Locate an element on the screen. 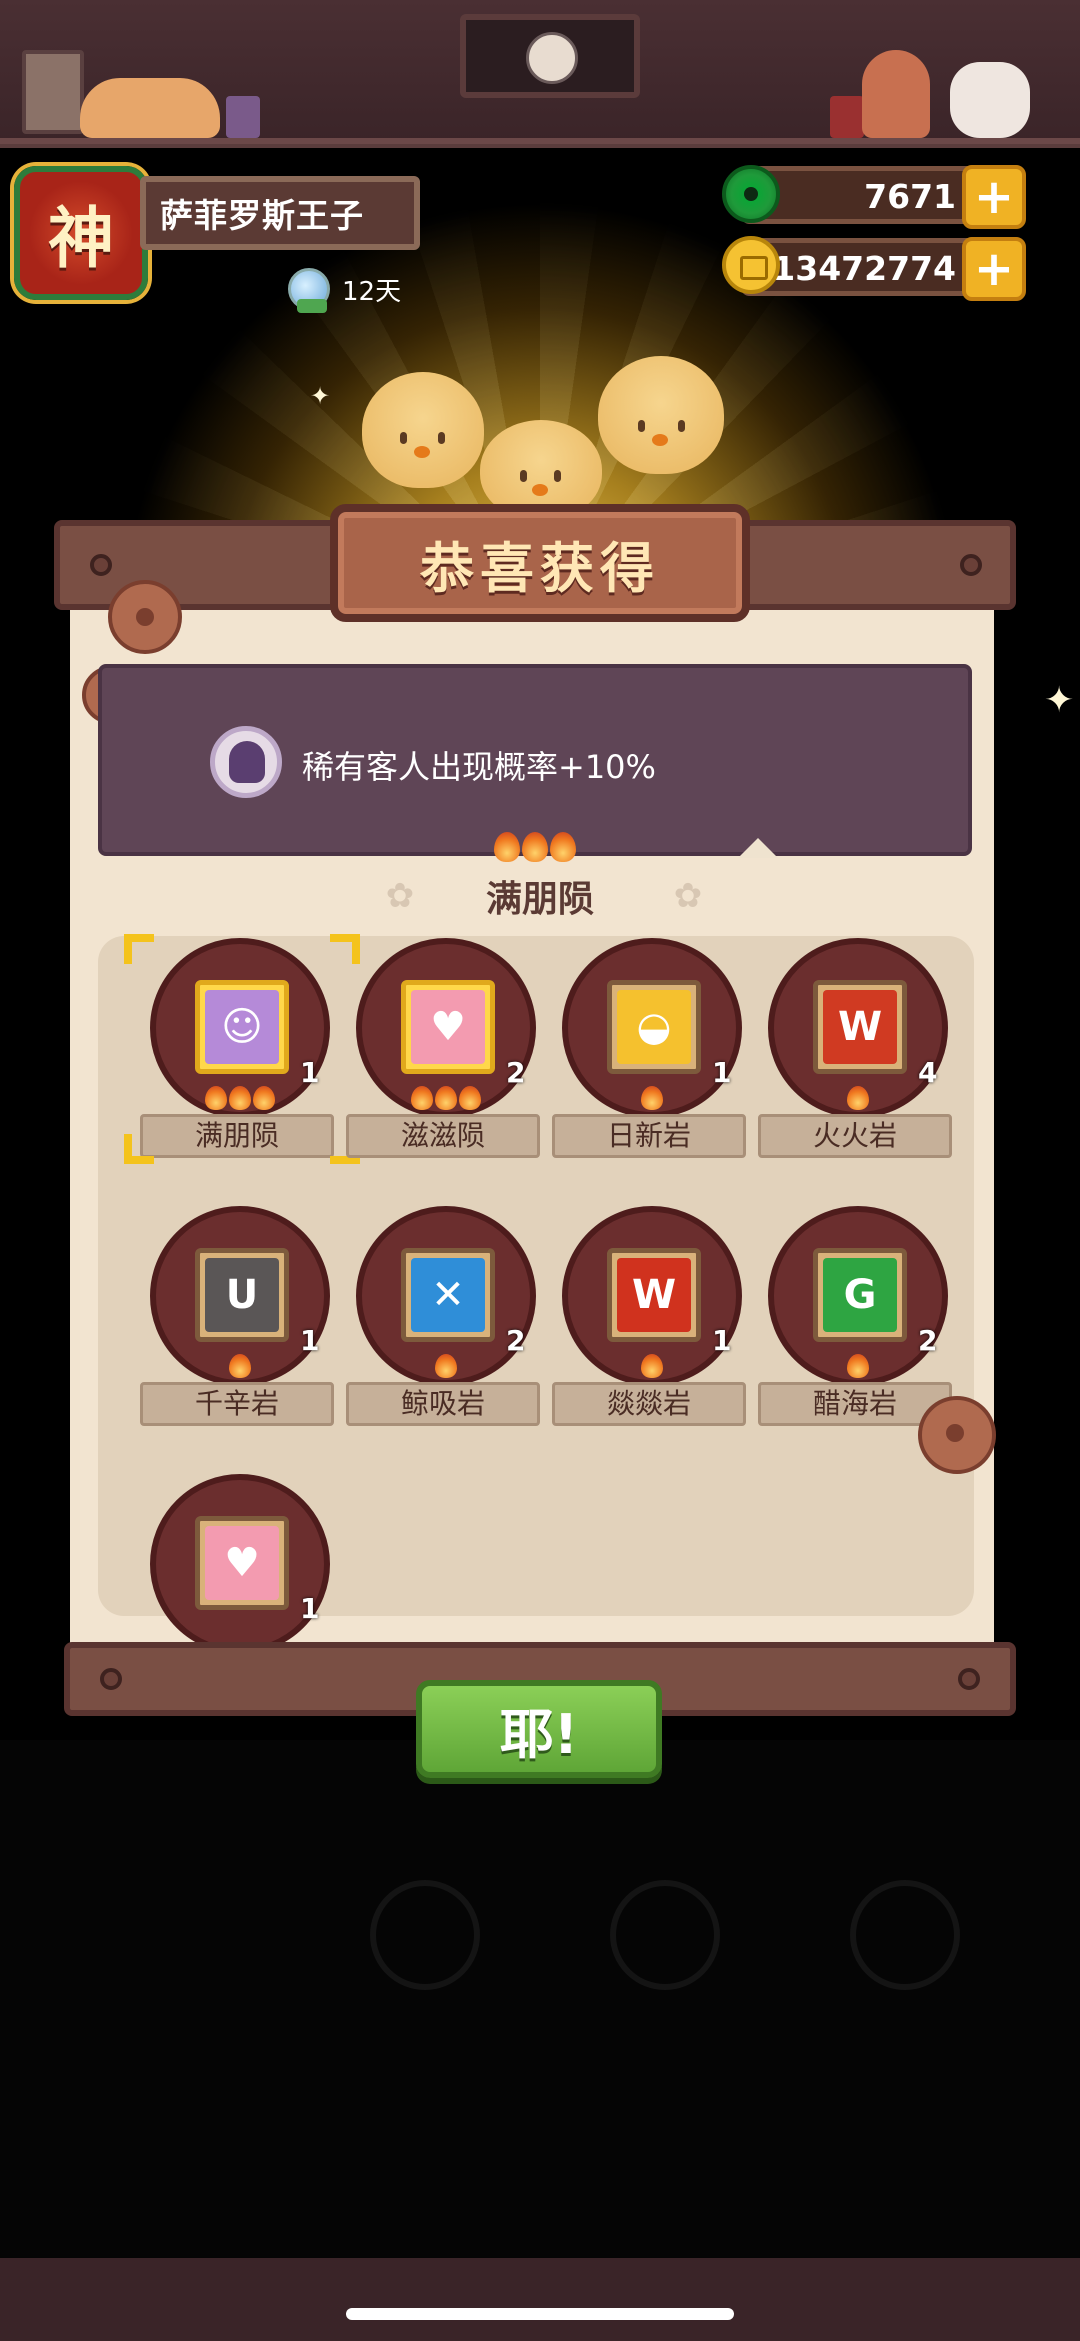  coin-currency: 13472774 + is located at coordinates (883, 269).